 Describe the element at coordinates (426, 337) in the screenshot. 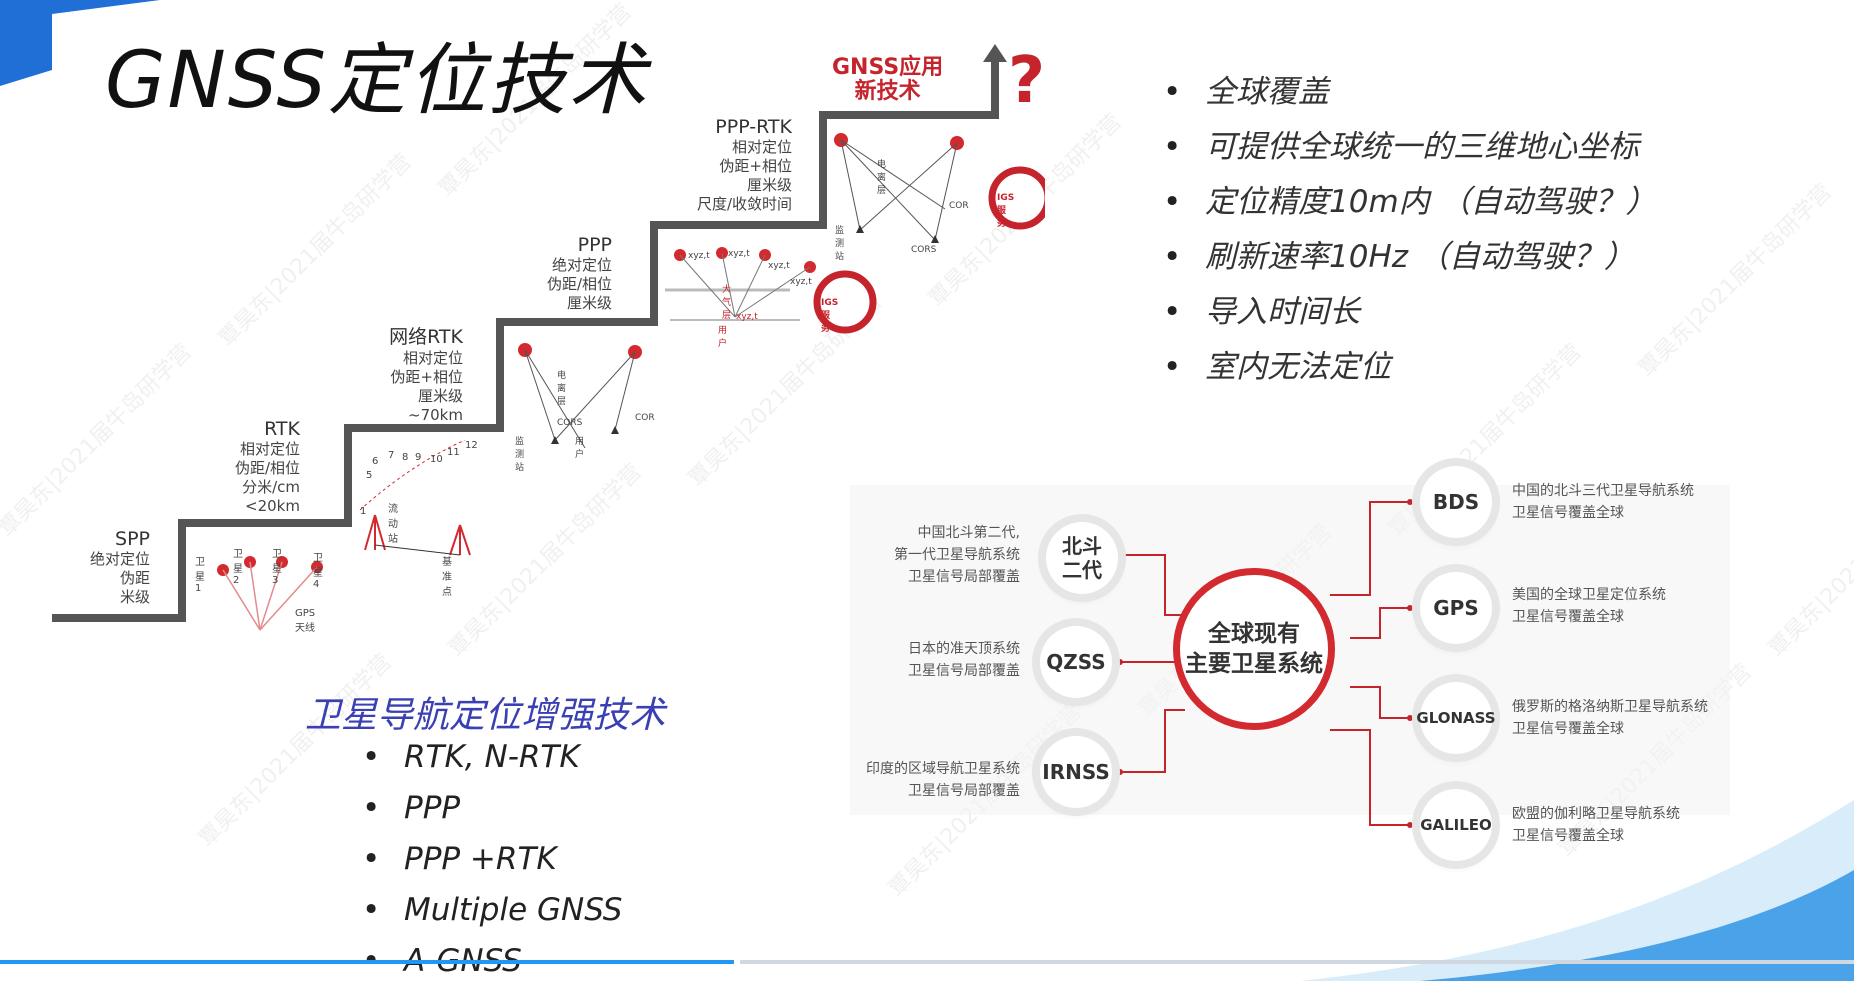

I see `step-name: 网络RTK` at that location.